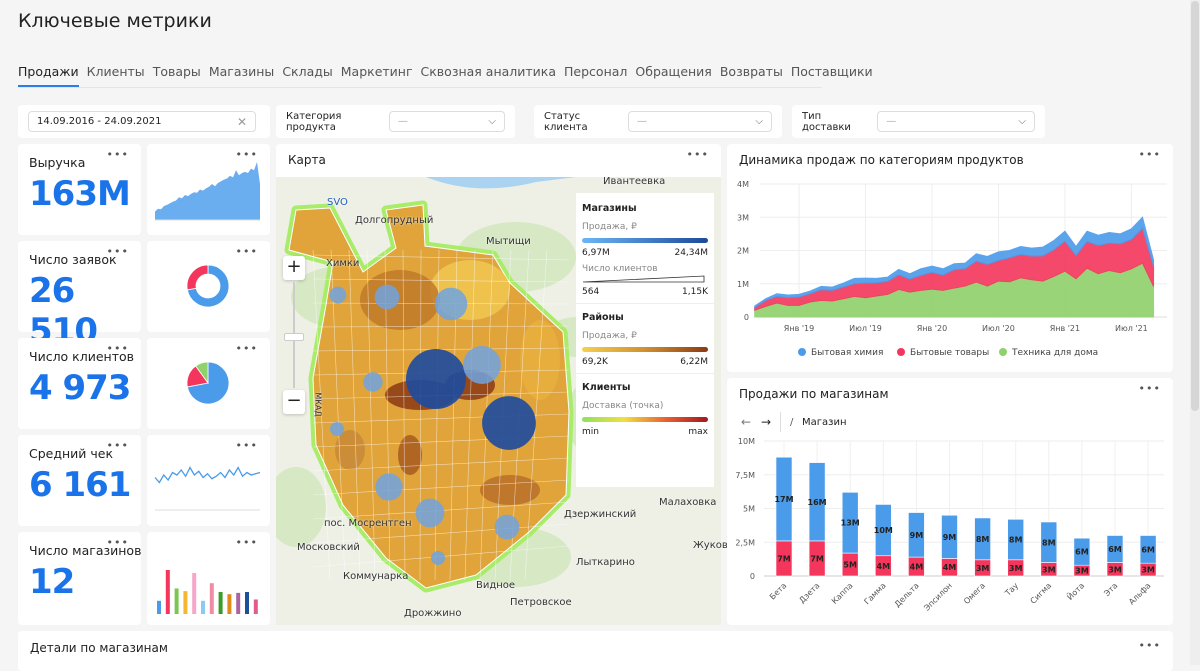 The image size is (1200, 671). Describe the element at coordinates (949, 353) in the screenshot. I see `legend-label: Бытовые товары` at that location.